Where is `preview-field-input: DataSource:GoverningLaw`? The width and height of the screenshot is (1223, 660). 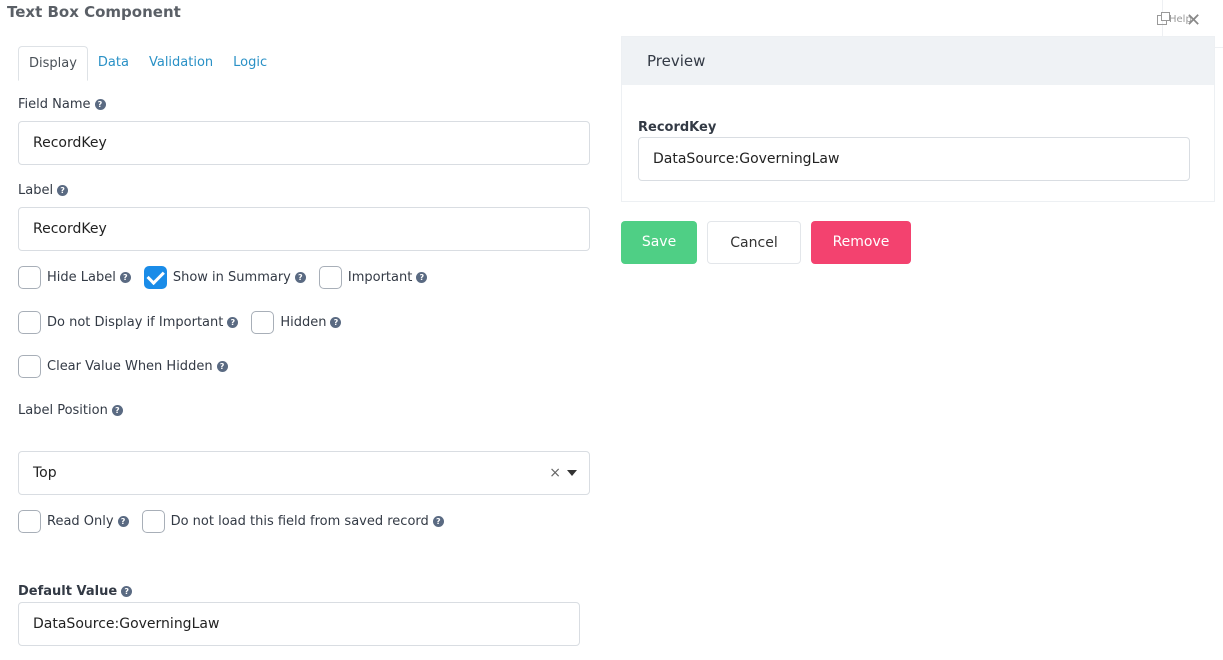
preview-field-input: DataSource:GoverningLaw is located at coordinates (914, 159).